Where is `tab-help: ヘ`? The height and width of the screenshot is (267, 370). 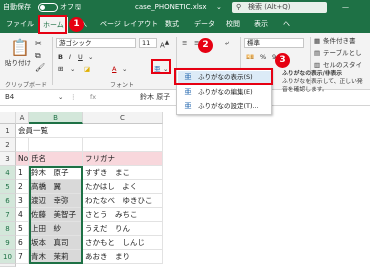
tab-help: ヘ is located at coordinates (286, 24).